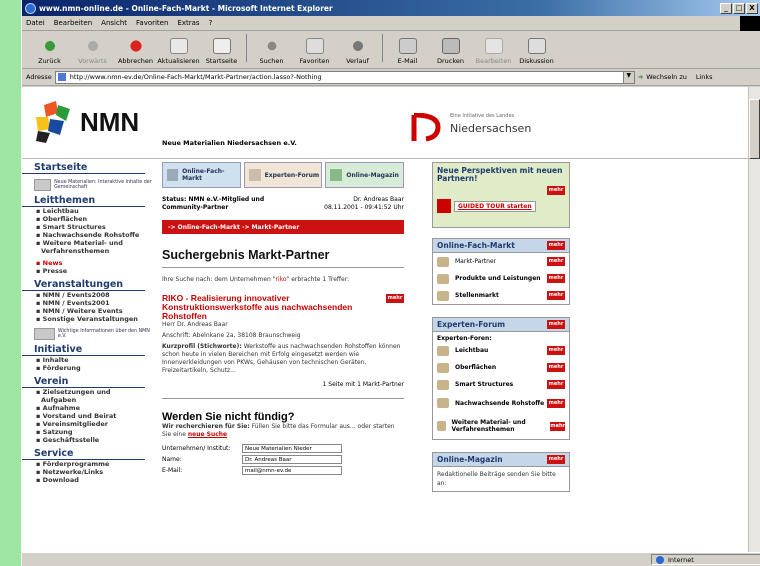 This screenshot has width=760, height=566. I want to click on address-label: Adresse, so click(39, 77).